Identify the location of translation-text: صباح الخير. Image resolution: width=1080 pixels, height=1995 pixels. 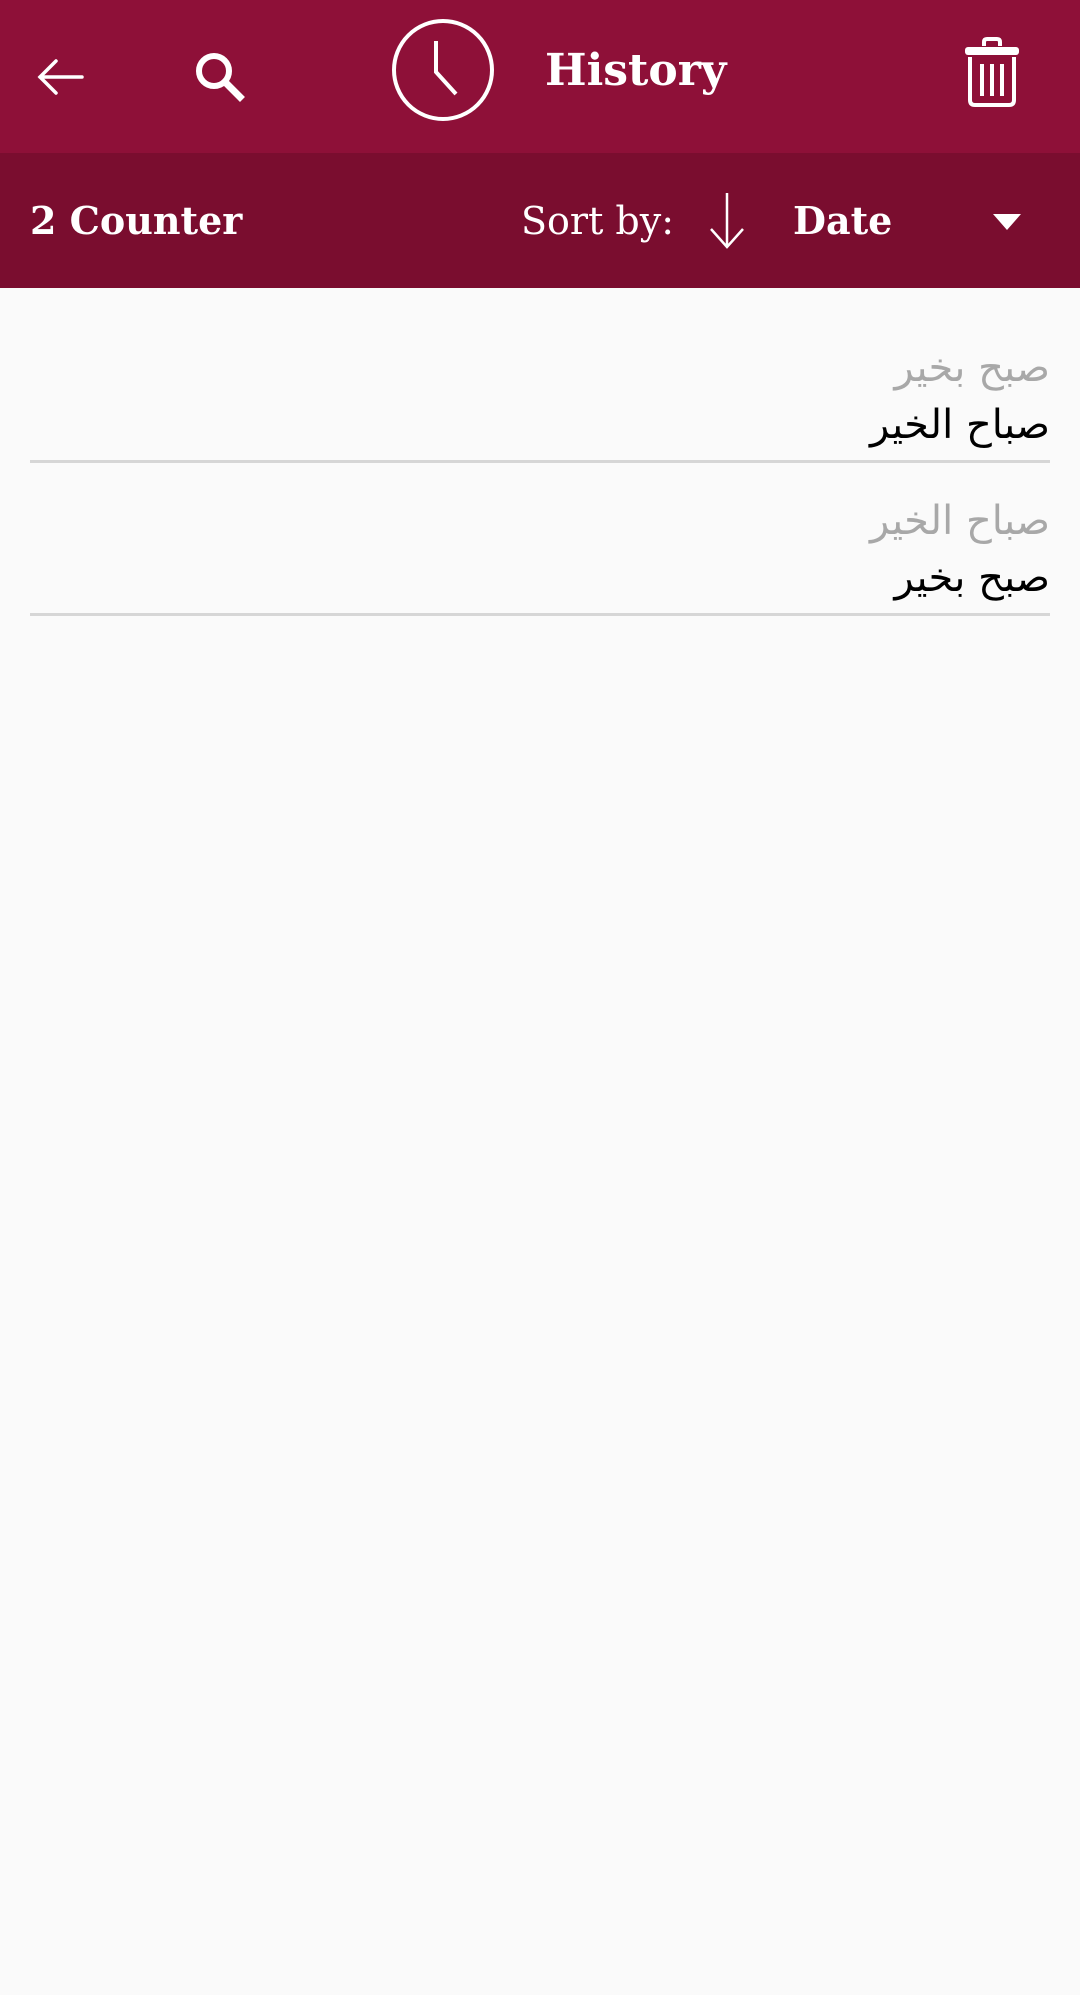
(959, 425).